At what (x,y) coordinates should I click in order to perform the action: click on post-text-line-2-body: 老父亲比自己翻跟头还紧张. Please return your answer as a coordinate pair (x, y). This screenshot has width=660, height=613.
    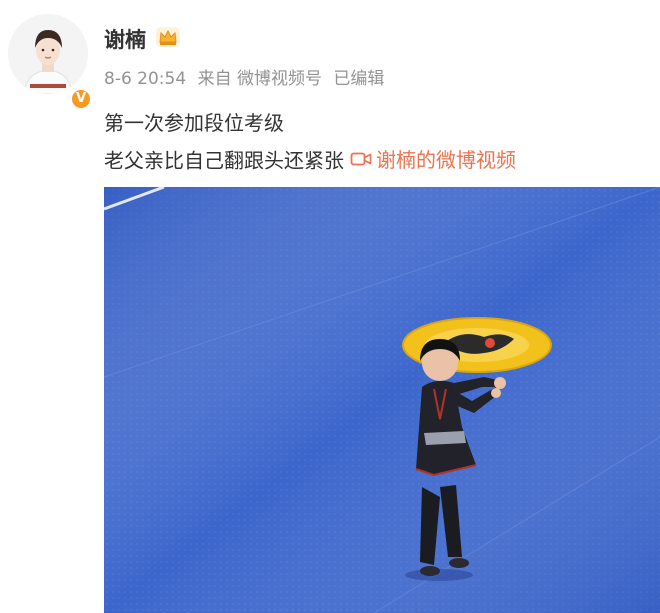
    Looking at the image, I should click on (224, 160).